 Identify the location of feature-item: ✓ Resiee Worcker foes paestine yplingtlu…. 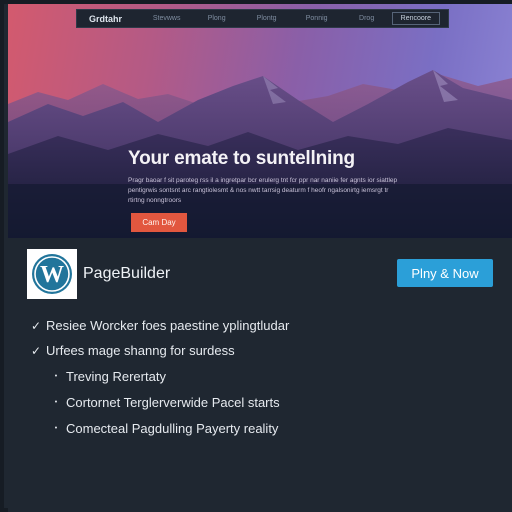
(263, 325).